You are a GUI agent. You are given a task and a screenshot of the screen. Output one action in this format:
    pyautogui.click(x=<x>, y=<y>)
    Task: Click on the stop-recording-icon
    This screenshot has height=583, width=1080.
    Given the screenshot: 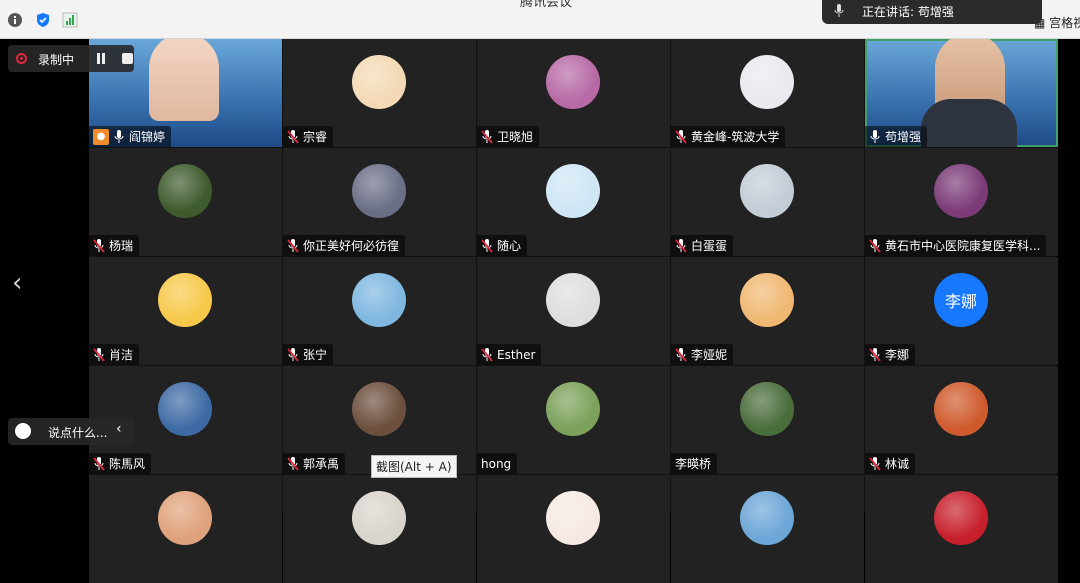 What is the action you would take?
    pyautogui.click(x=127, y=58)
    